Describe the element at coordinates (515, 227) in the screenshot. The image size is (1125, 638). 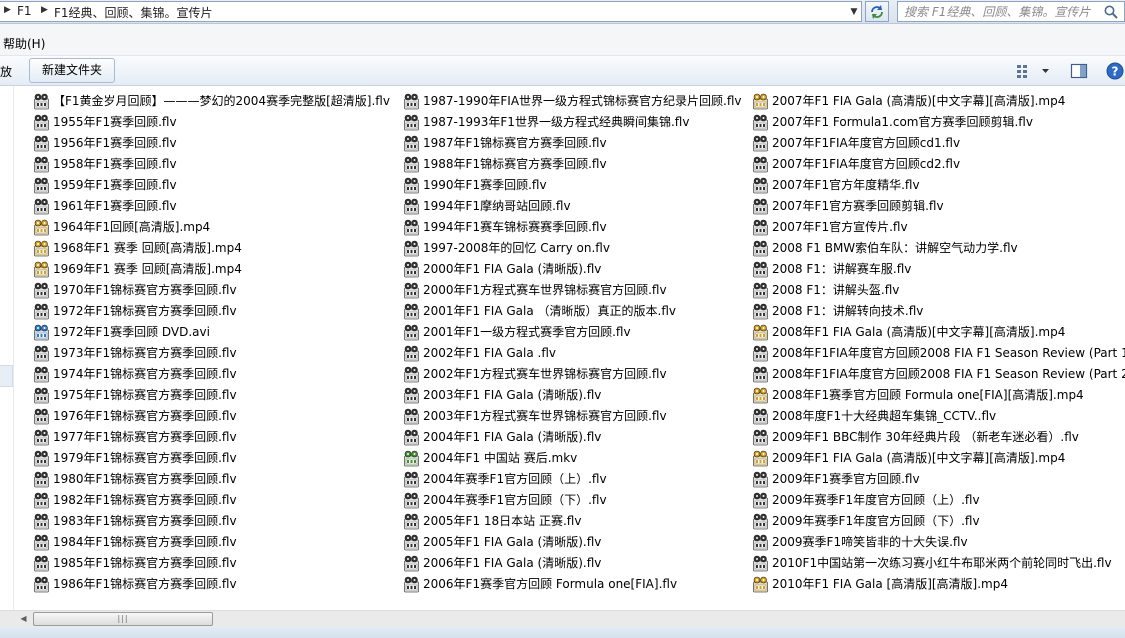
I see `file-name: 1994年F1赛车锦标赛赛季回顾.flv` at that location.